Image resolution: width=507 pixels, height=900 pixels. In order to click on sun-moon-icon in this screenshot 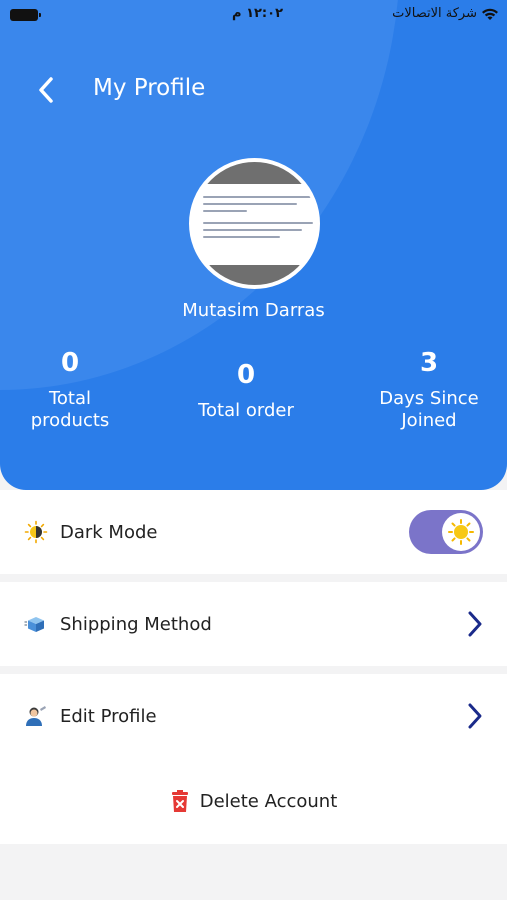, I will do `click(36, 532)`.